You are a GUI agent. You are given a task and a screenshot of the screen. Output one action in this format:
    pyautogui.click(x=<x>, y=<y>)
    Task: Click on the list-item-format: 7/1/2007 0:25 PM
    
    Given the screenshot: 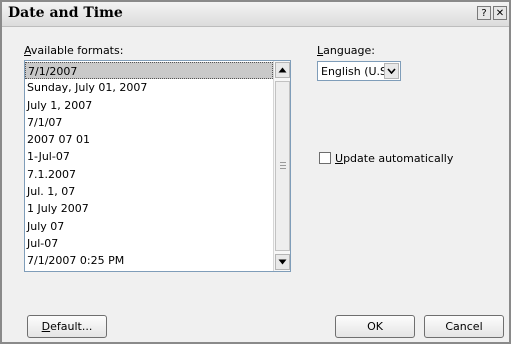 What is the action you would take?
    pyautogui.click(x=149, y=260)
    